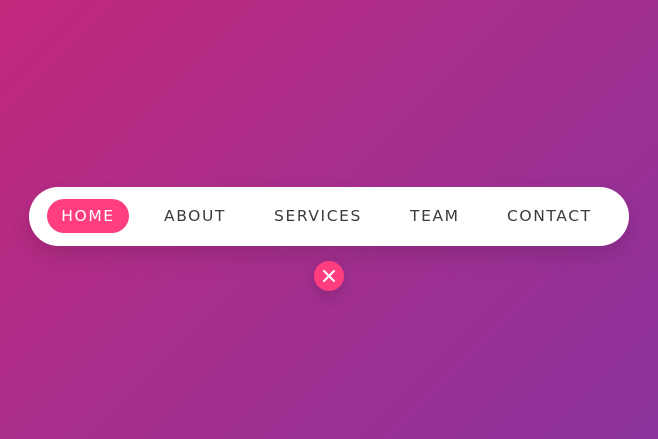  I want to click on navigation-bar: HOME ABOUT SERVICES TEAM CONTACT, so click(329, 216).